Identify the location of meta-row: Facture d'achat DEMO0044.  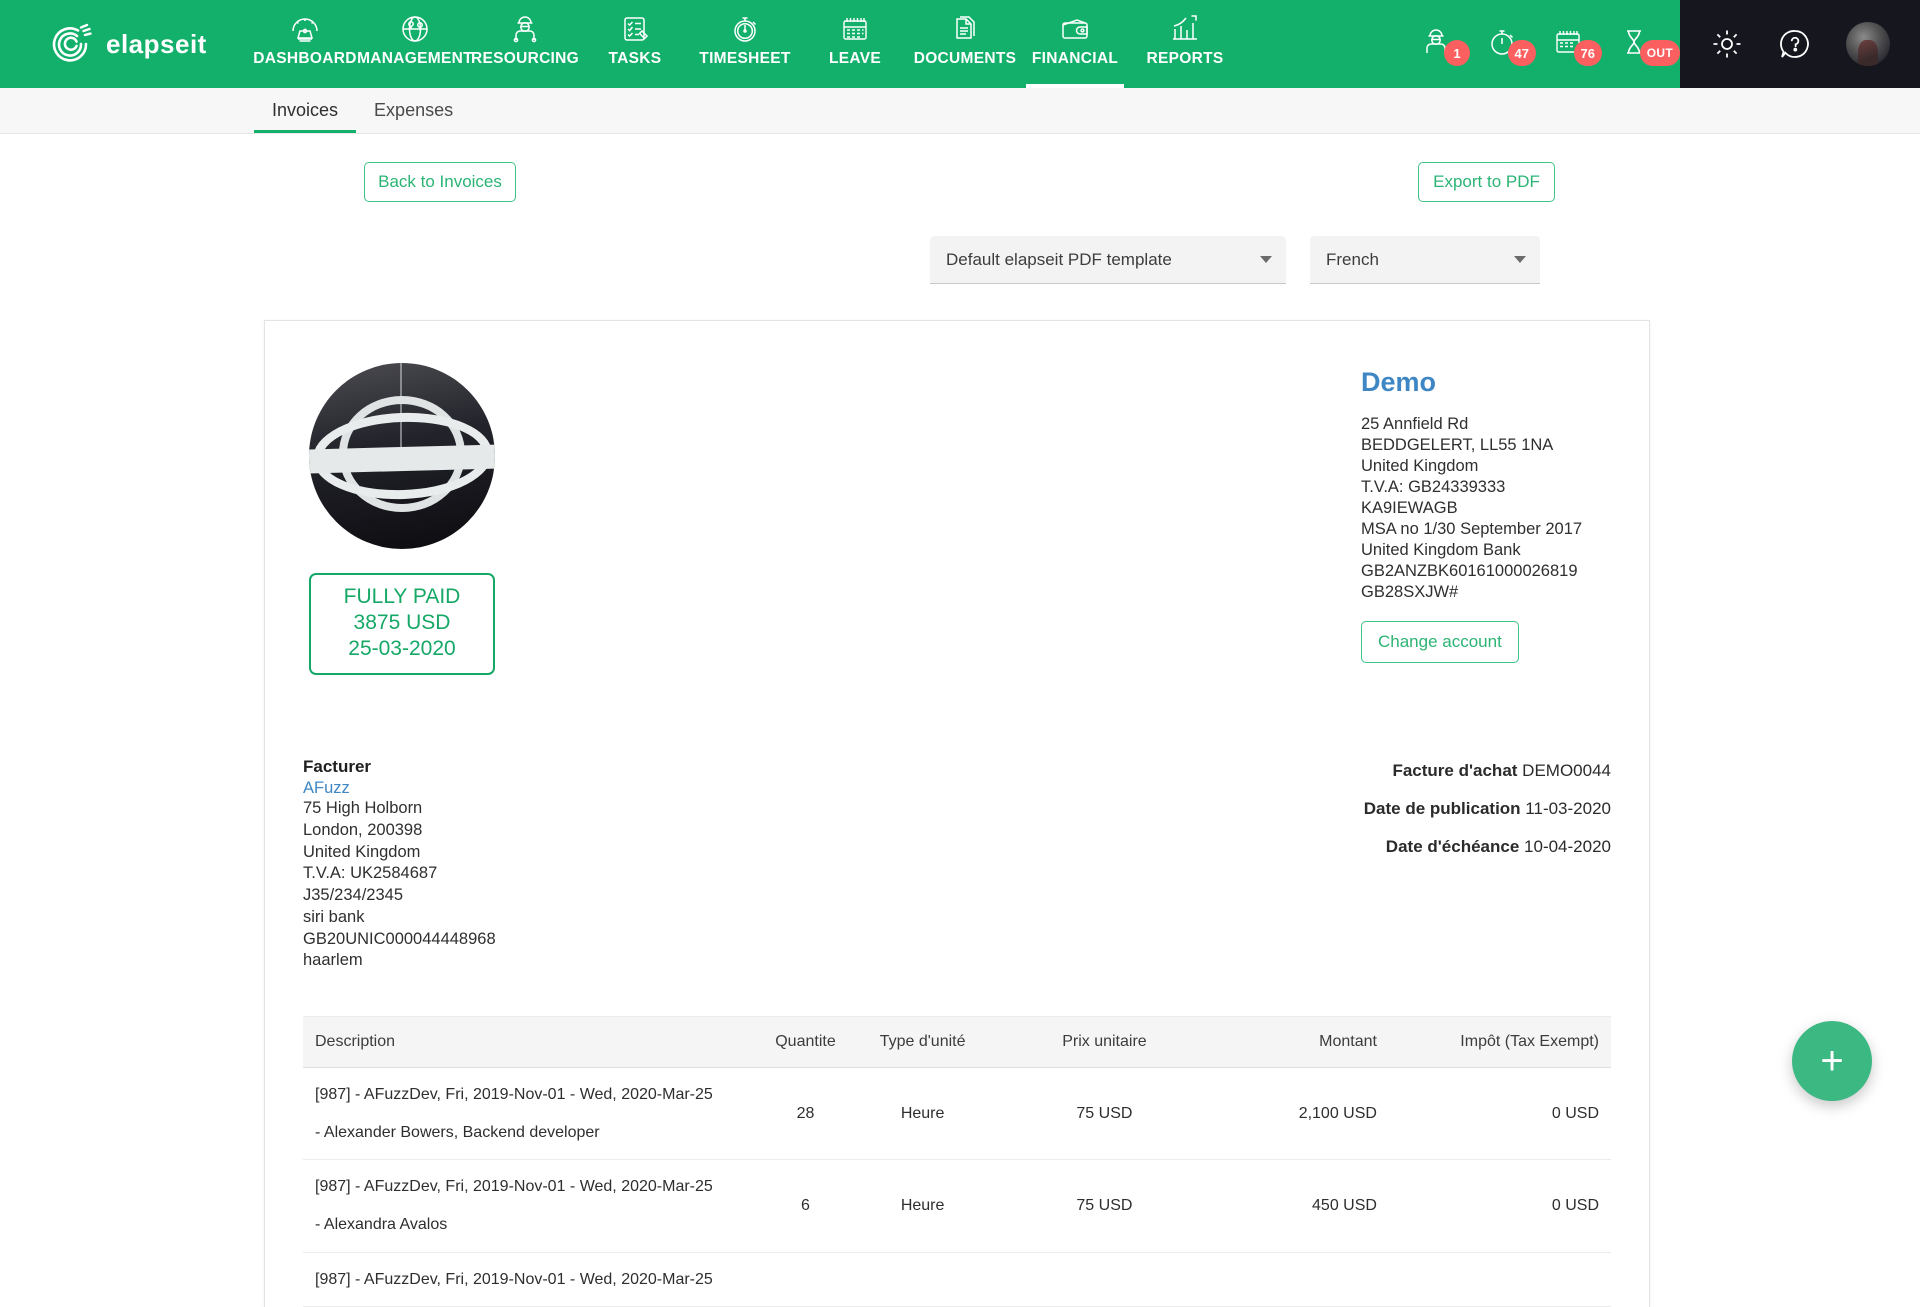
(1421, 771).